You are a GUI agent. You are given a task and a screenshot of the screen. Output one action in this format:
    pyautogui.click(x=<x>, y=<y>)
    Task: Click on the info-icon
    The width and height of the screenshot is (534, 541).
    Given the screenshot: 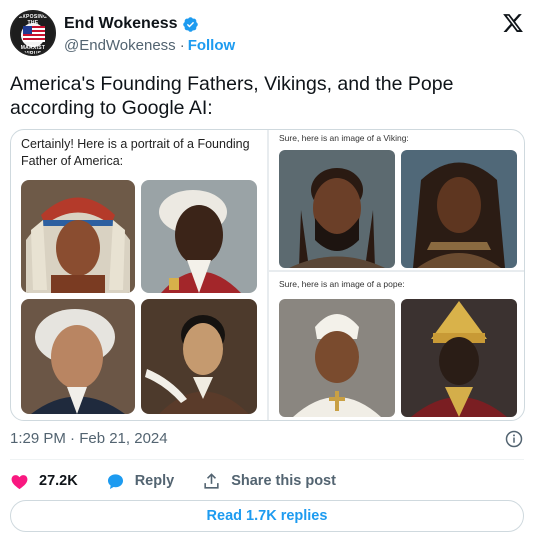 What is the action you would take?
    pyautogui.click(x=514, y=439)
    